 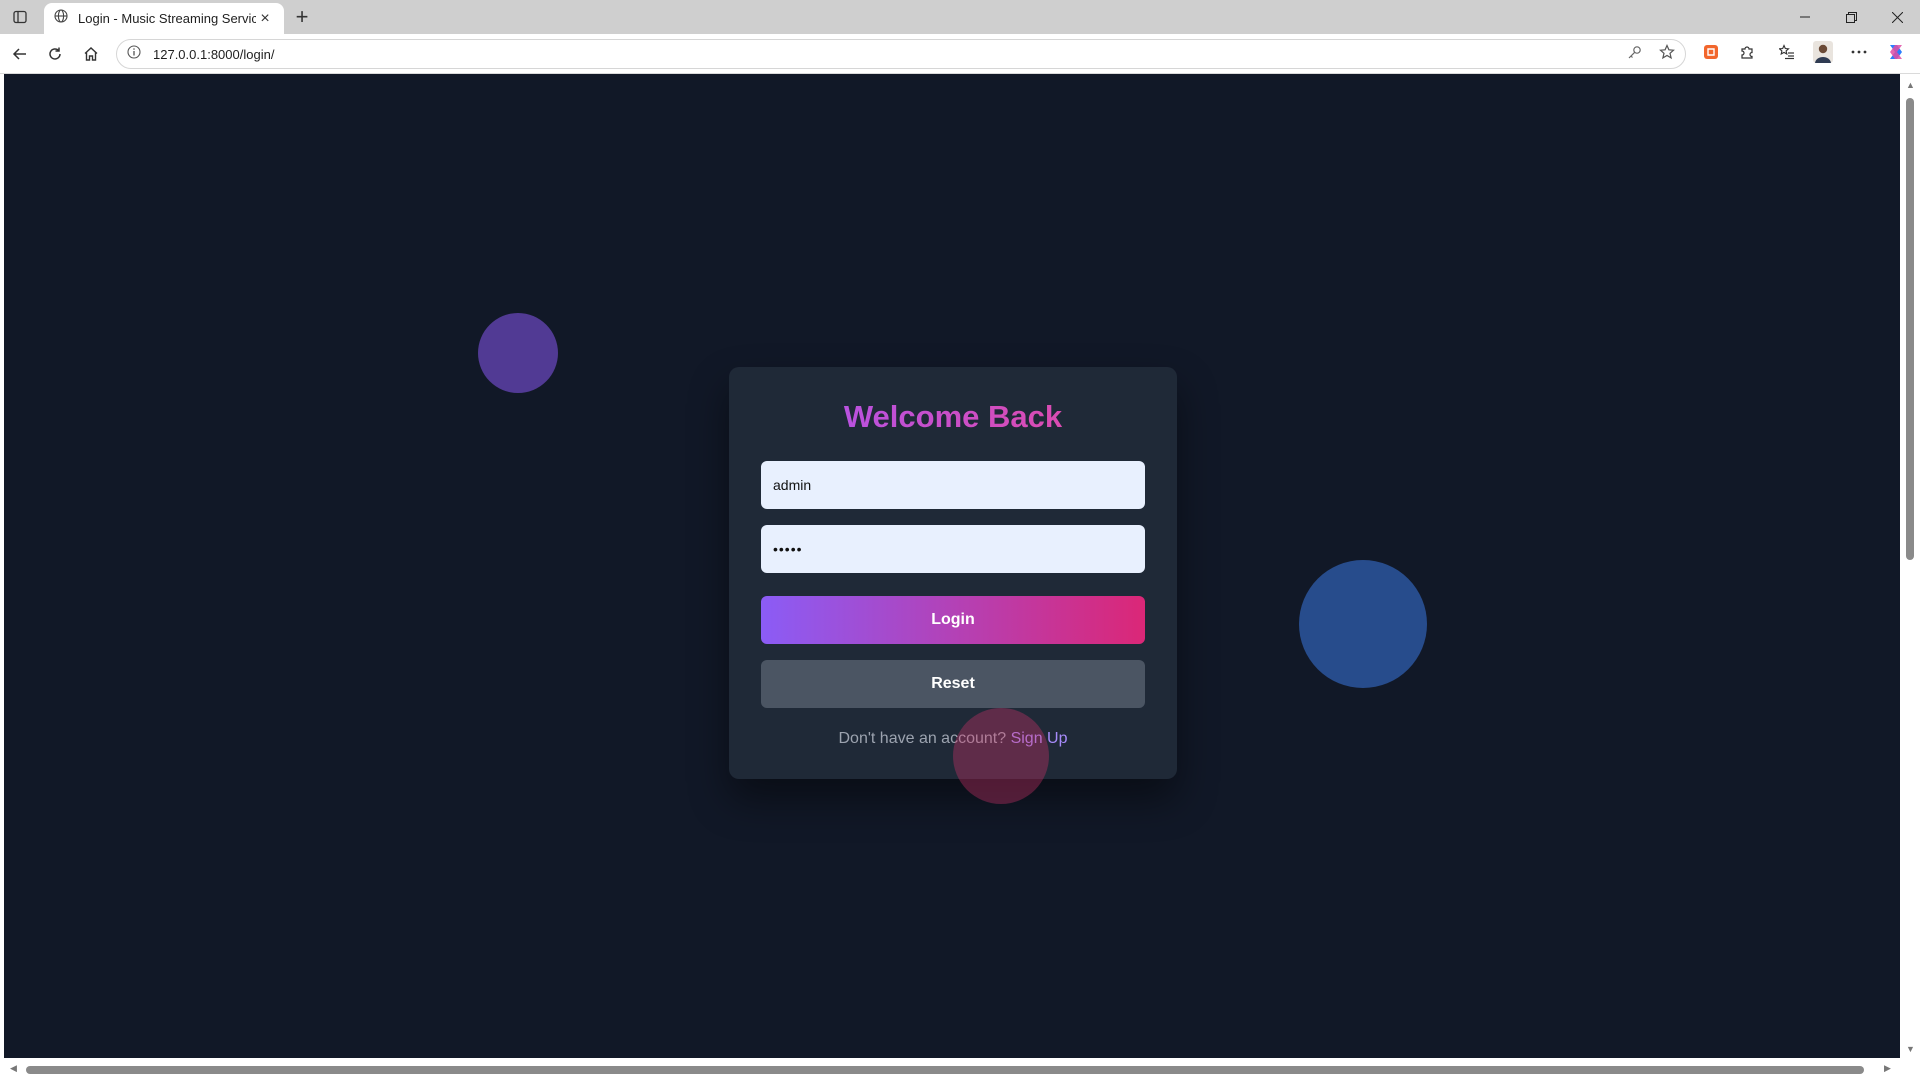 I want to click on globe-icon, so click(x=61, y=18).